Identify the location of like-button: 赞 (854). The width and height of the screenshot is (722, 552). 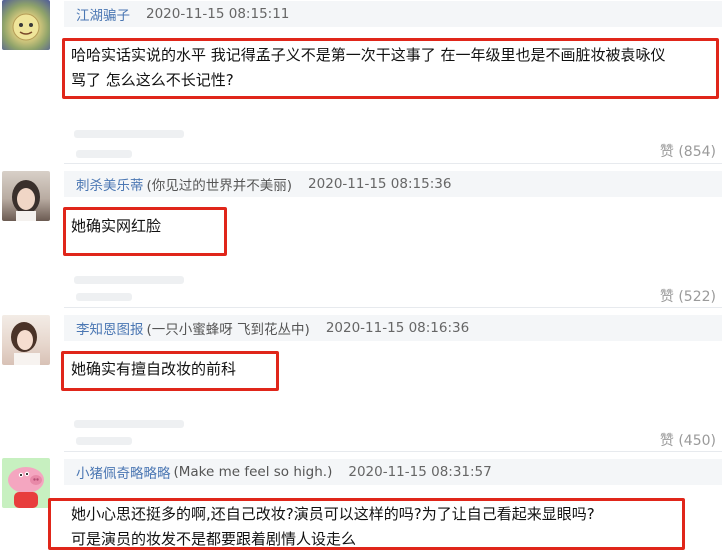
(688, 151).